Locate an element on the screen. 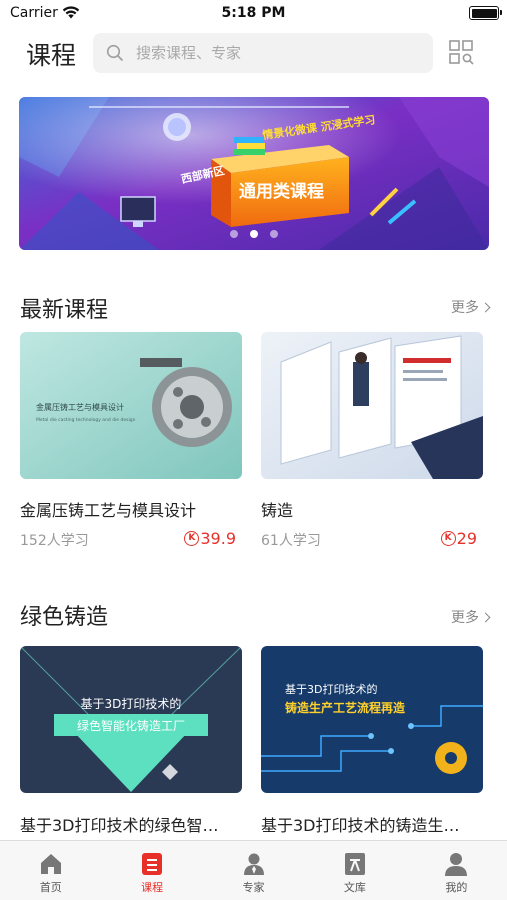  banner-headline: 通用类课程 is located at coordinates (281, 191).